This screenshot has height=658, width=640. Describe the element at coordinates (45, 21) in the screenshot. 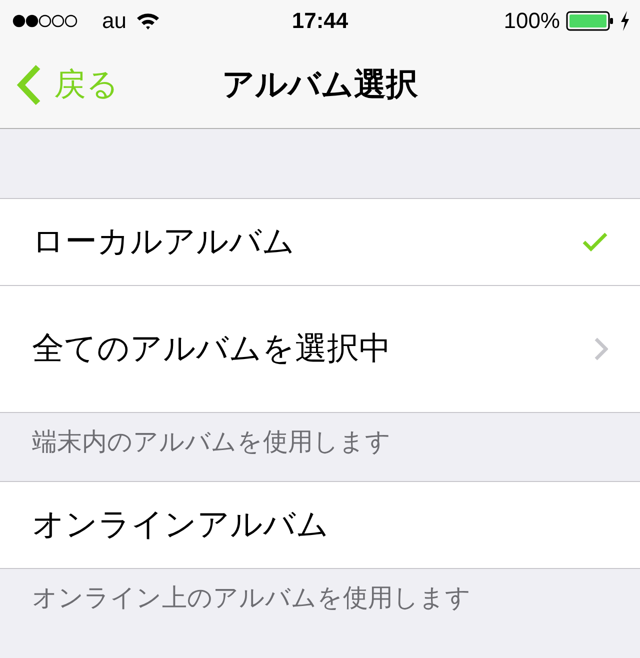

I see `signal-icon` at that location.